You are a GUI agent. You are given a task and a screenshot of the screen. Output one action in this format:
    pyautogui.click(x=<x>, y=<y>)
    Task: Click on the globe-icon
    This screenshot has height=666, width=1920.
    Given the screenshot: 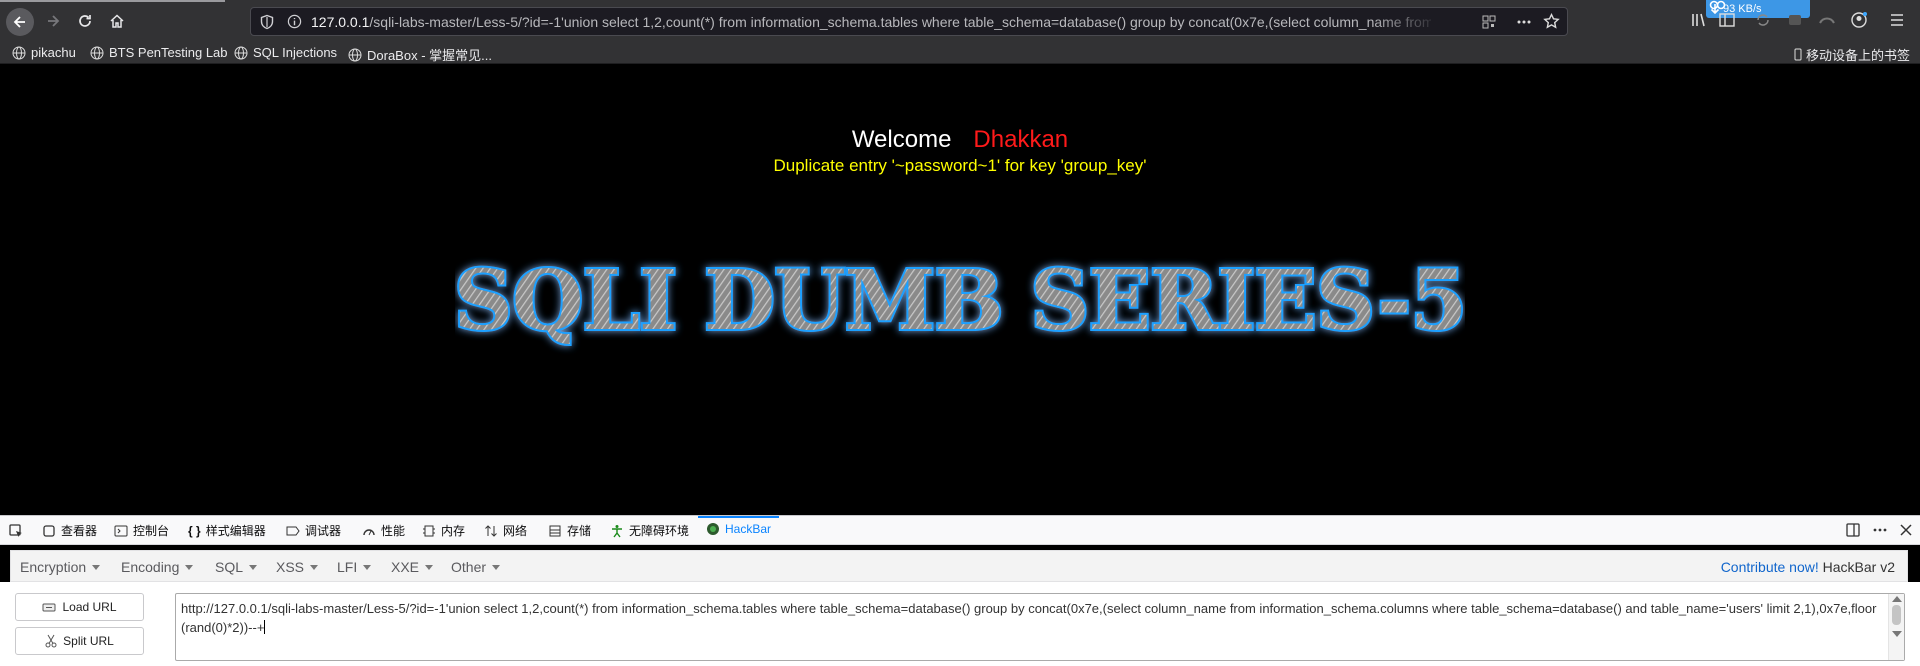 What is the action you would take?
    pyautogui.click(x=19, y=52)
    